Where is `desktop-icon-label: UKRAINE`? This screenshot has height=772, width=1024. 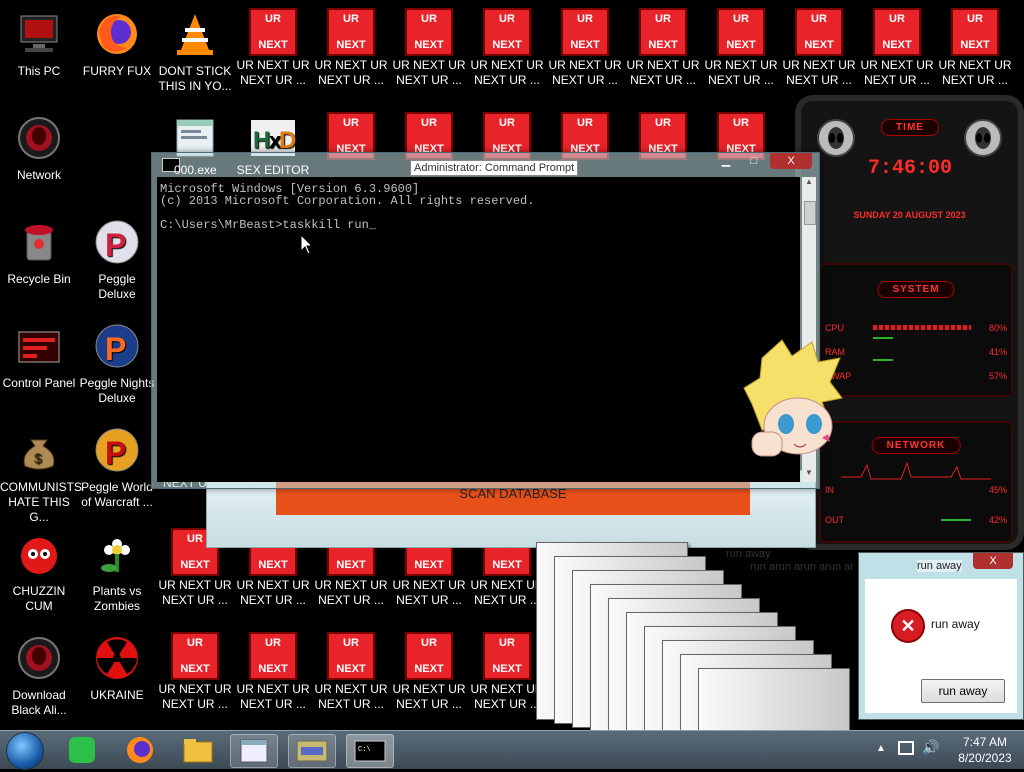
desktop-icon-label: UKRAINE is located at coordinates (117, 695).